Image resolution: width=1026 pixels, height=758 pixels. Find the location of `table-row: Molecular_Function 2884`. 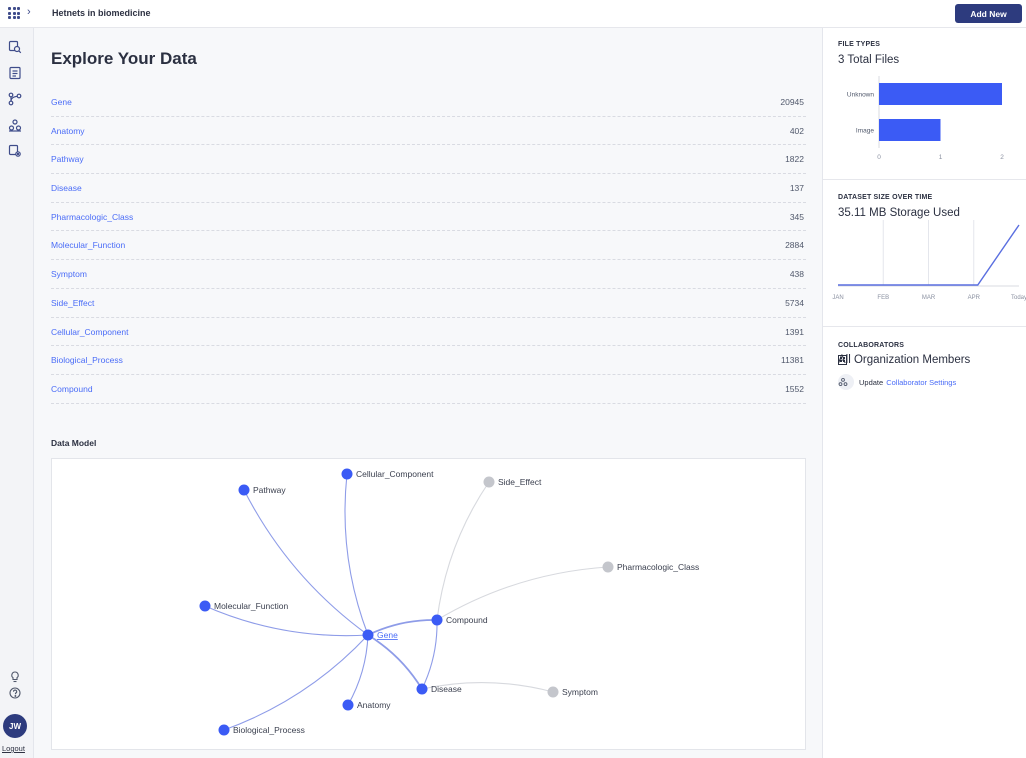

table-row: Molecular_Function 2884 is located at coordinates (428, 246).